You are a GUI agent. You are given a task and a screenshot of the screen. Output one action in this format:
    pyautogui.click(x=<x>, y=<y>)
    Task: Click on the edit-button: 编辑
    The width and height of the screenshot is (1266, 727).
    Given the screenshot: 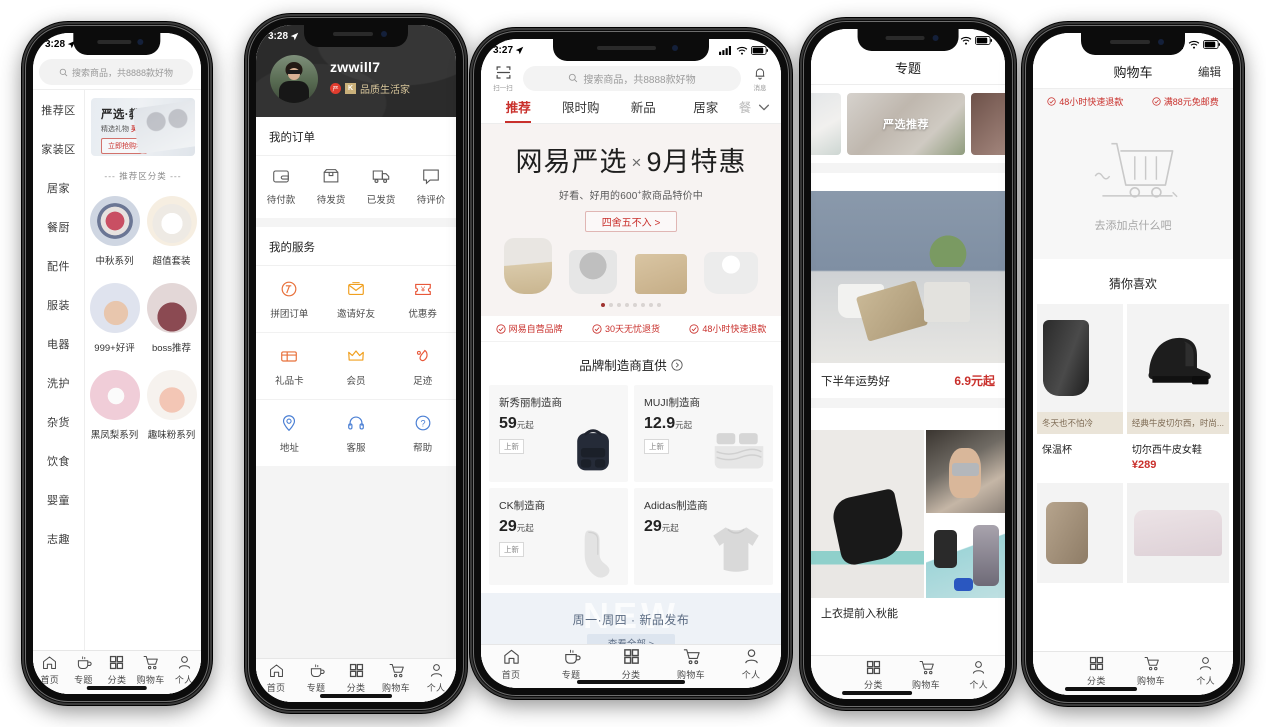 What is the action you would take?
    pyautogui.click(x=1209, y=72)
    